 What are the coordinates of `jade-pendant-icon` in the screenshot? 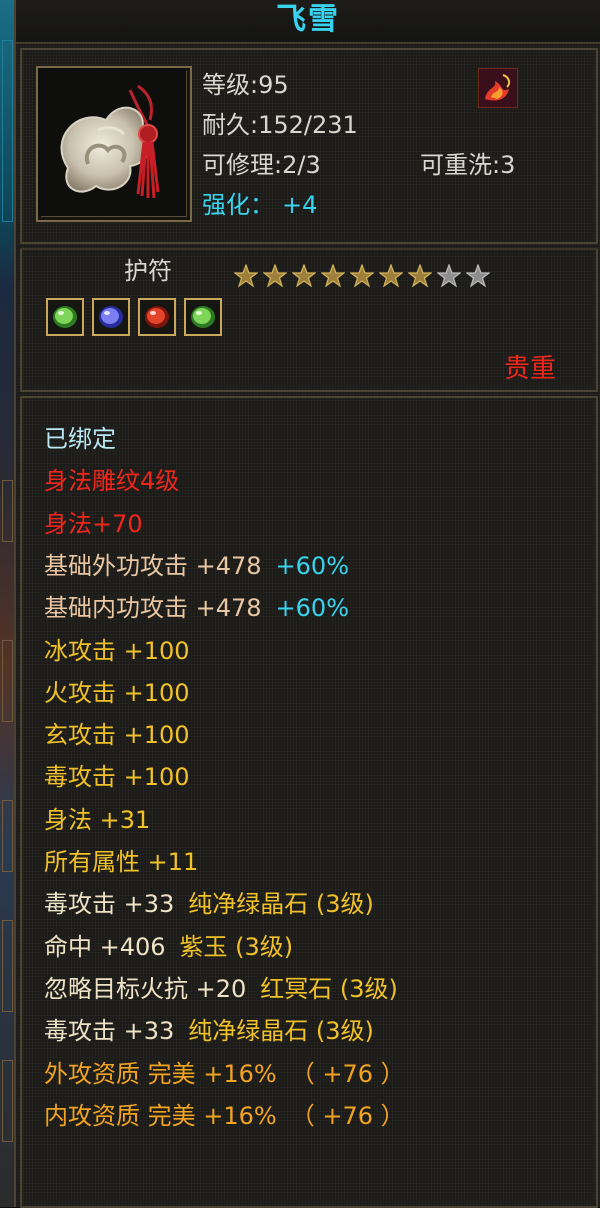 It's located at (112, 142).